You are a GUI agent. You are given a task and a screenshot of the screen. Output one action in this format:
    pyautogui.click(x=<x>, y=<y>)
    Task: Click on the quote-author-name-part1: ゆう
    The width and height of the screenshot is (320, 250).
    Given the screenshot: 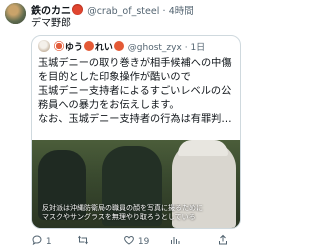 What is the action you would take?
    pyautogui.click(x=73, y=48)
    